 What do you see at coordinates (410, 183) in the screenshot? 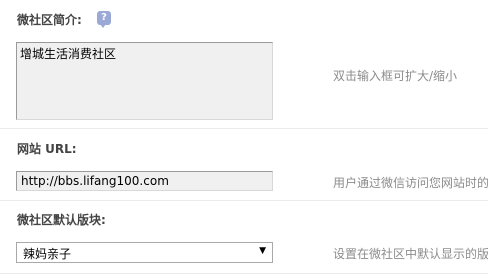
I see `website-hint: 用户通过微信访问您网站时的` at bounding box center [410, 183].